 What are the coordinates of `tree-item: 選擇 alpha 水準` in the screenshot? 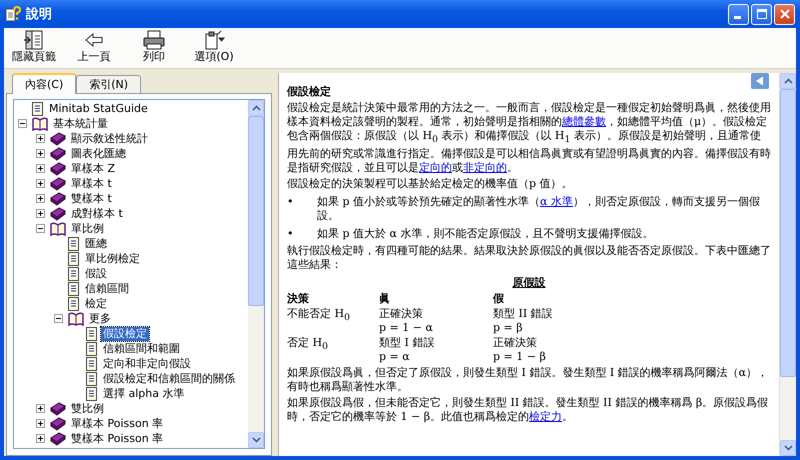 It's located at (143, 393).